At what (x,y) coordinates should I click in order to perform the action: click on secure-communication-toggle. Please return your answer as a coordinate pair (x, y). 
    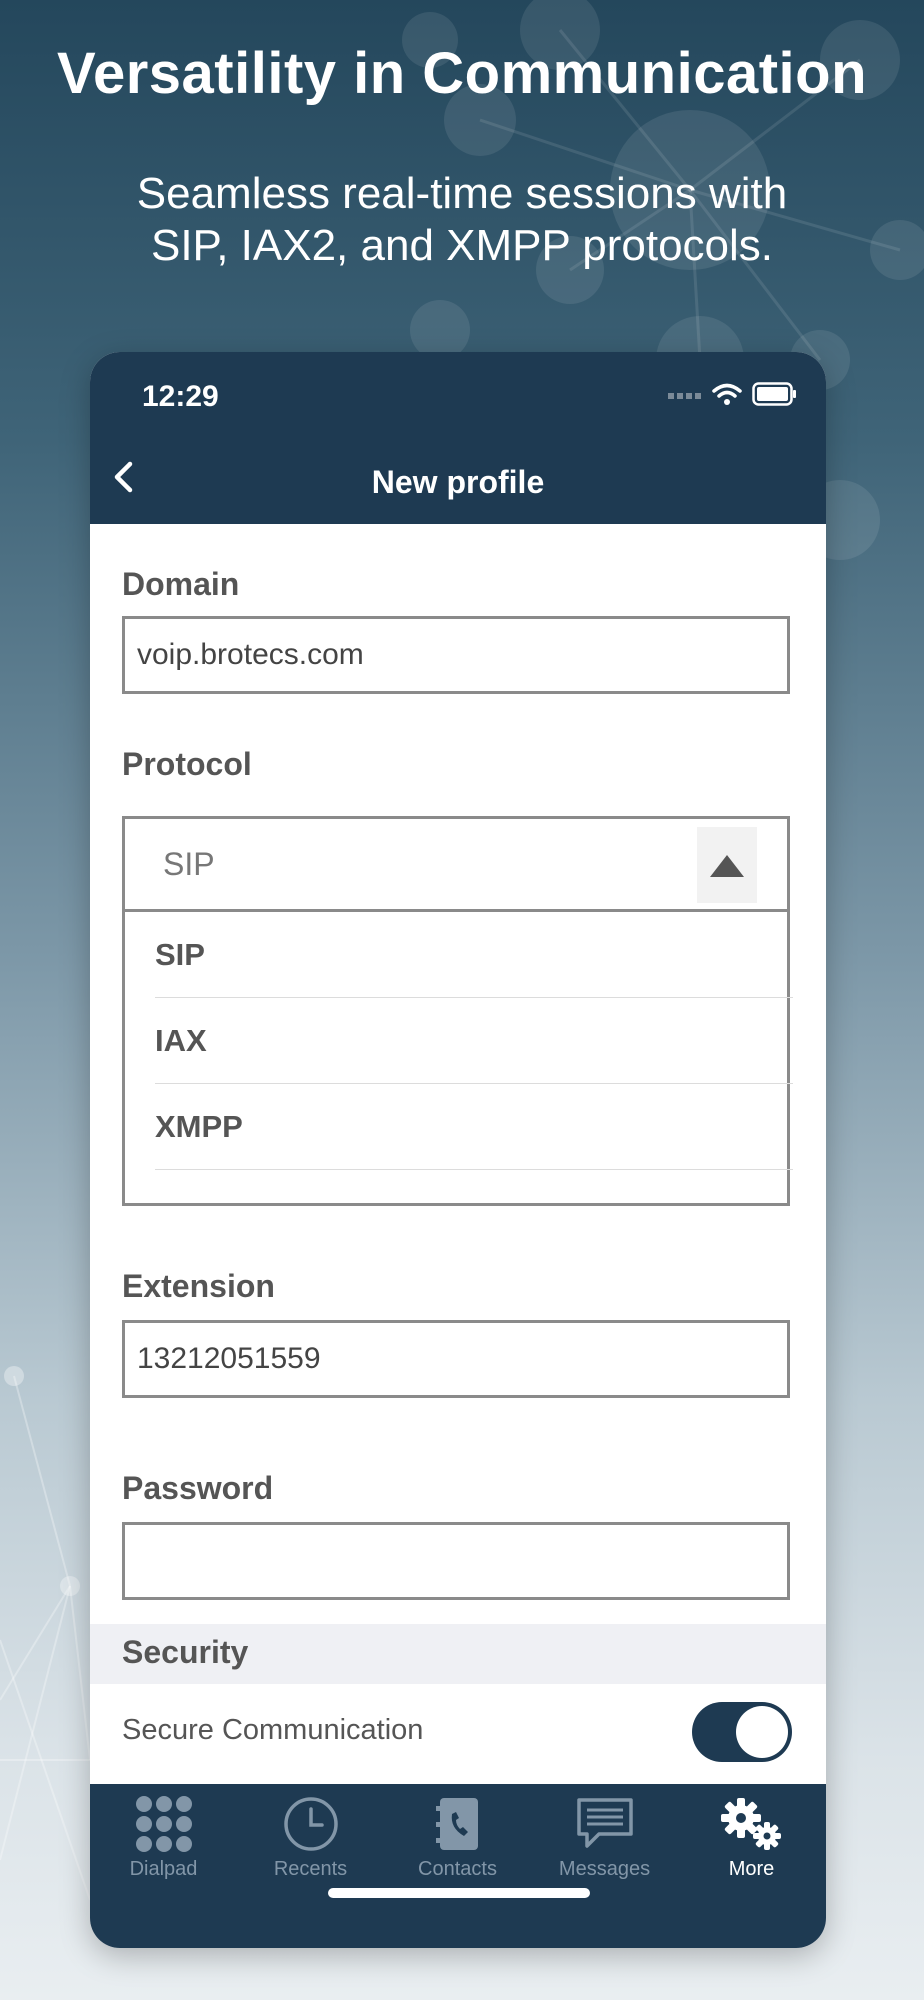
    Looking at the image, I should click on (742, 1732).